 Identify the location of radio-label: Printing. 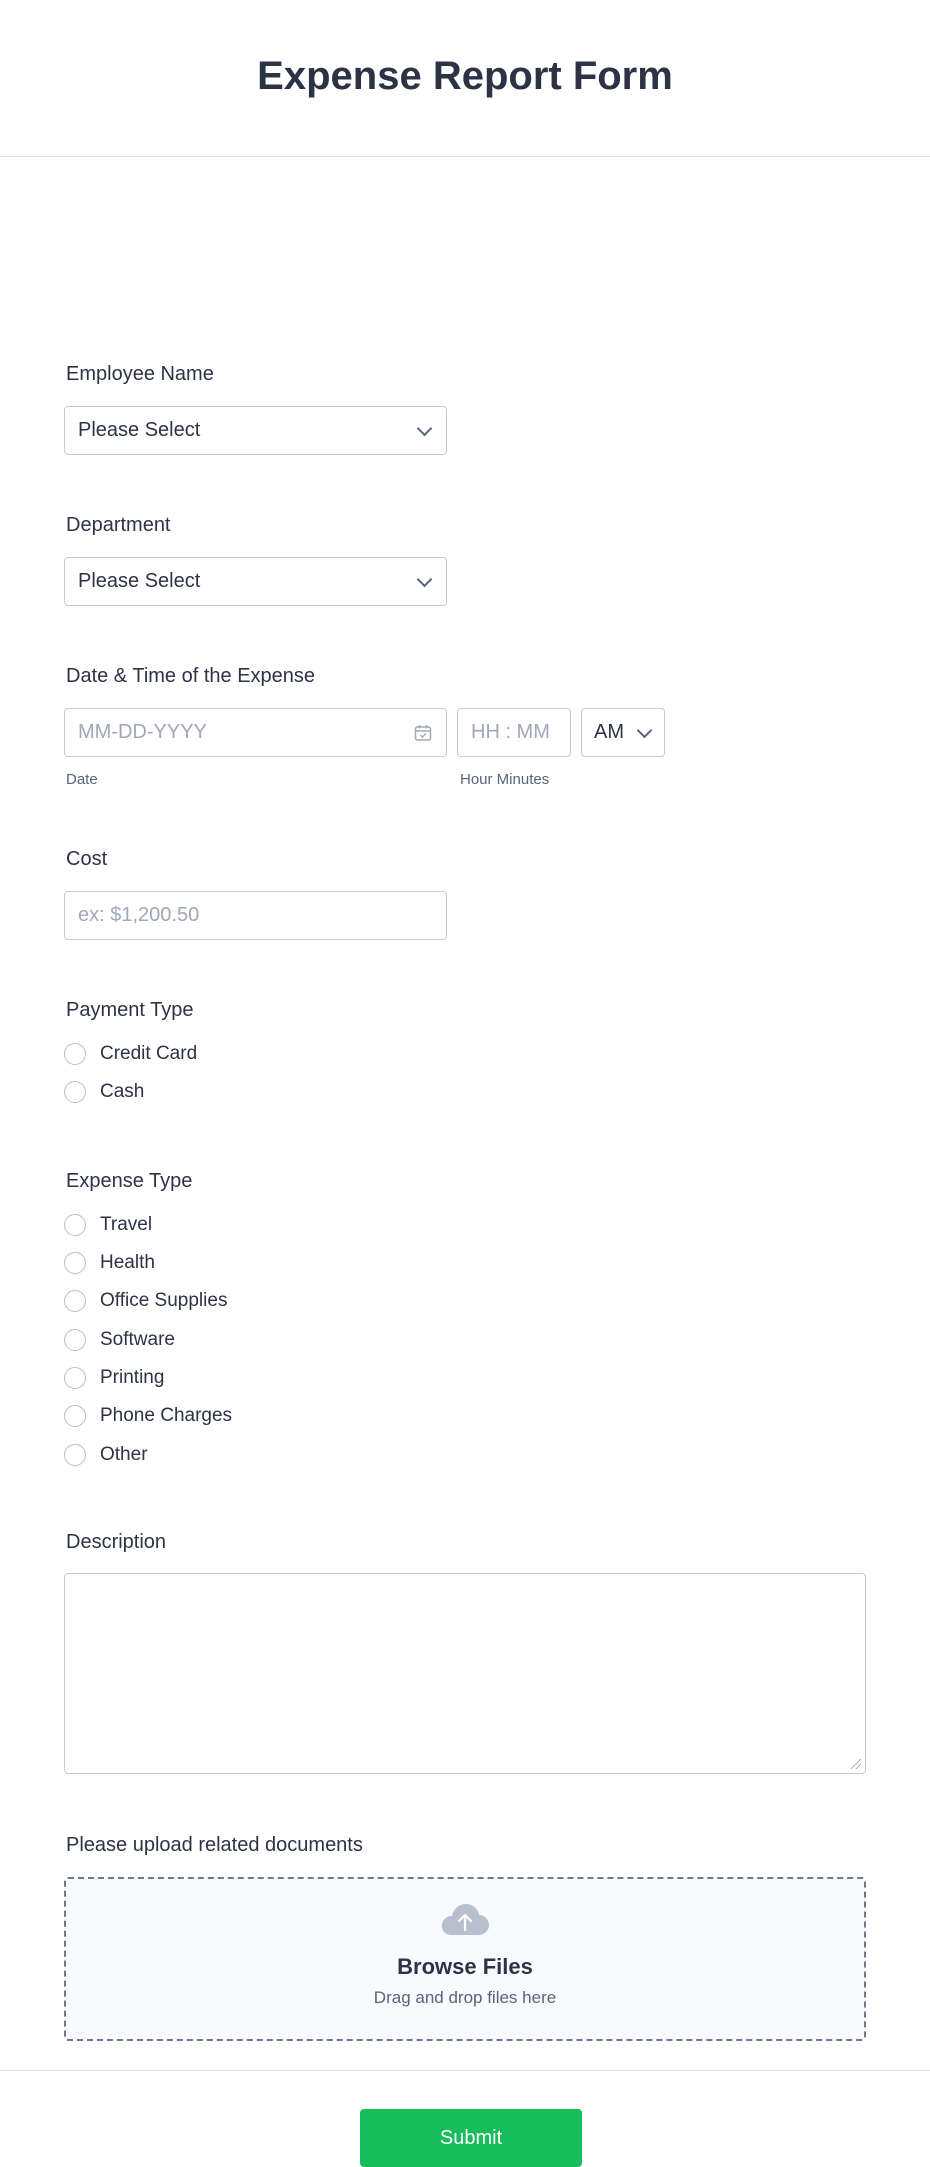
(132, 1377).